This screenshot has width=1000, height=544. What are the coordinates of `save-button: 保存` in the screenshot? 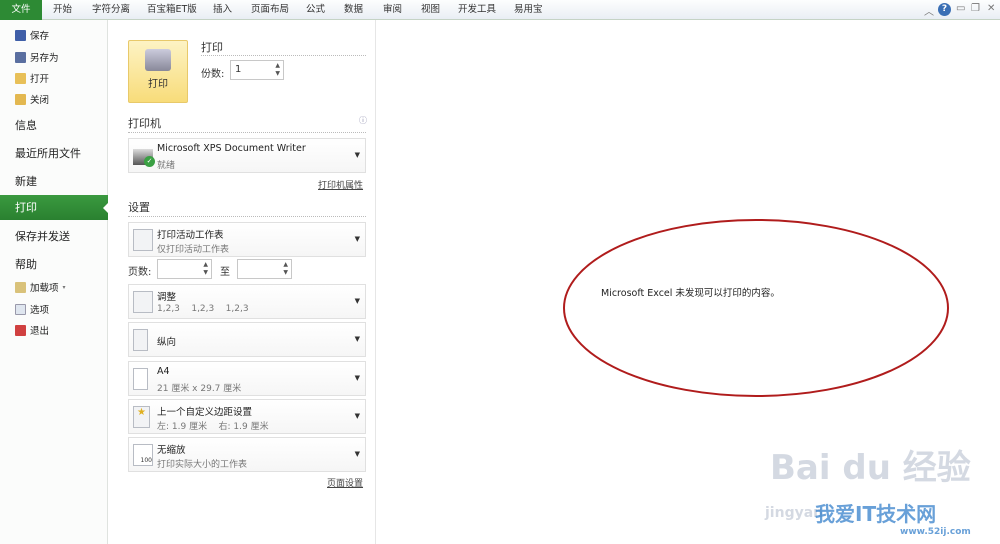 It's located at (32, 35).